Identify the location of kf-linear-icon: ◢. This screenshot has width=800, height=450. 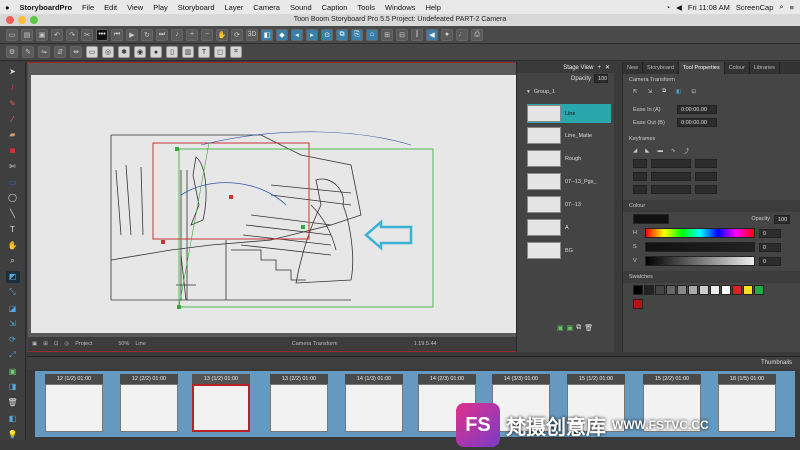
(635, 151).